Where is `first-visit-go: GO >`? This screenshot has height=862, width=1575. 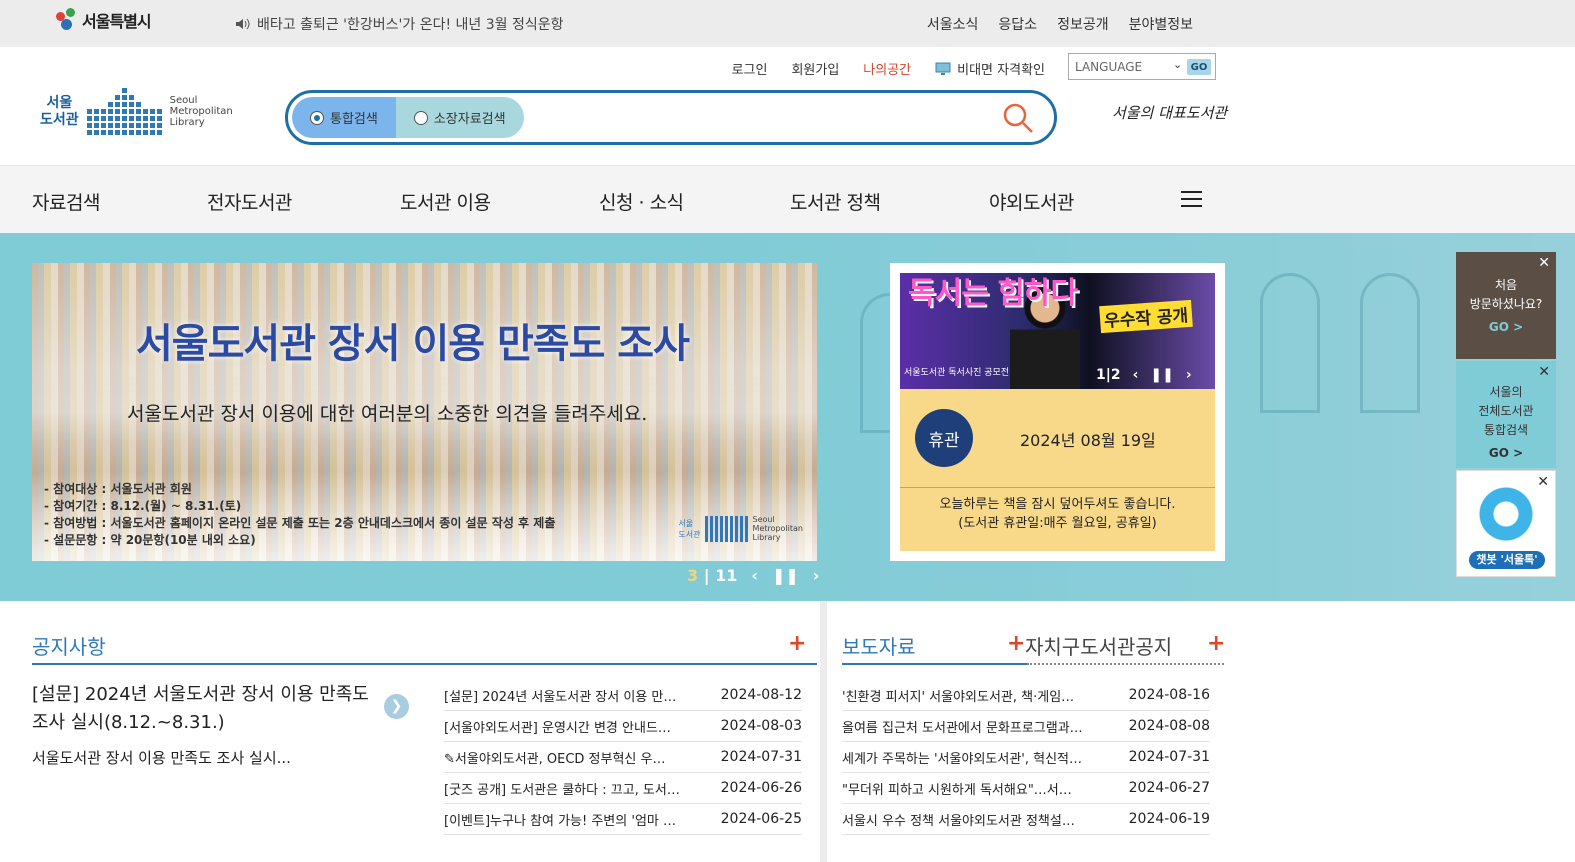 first-visit-go: GO > is located at coordinates (1506, 327).